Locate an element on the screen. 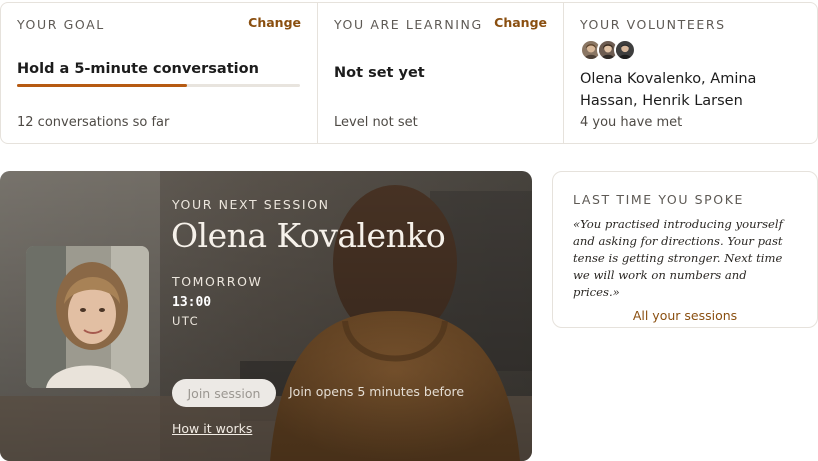 The height and width of the screenshot is (461, 818). learning-title: Not set yet is located at coordinates (379, 73).